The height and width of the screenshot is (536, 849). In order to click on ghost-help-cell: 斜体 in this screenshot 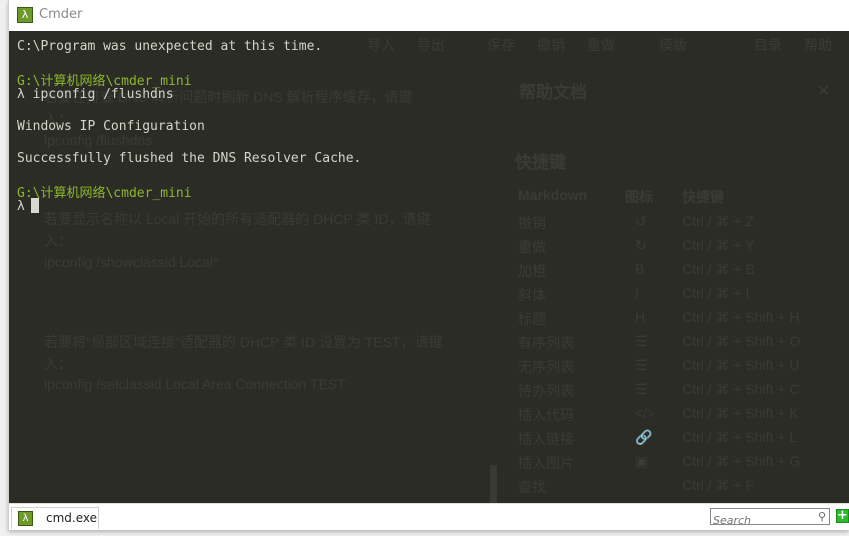, I will do `click(532, 295)`.